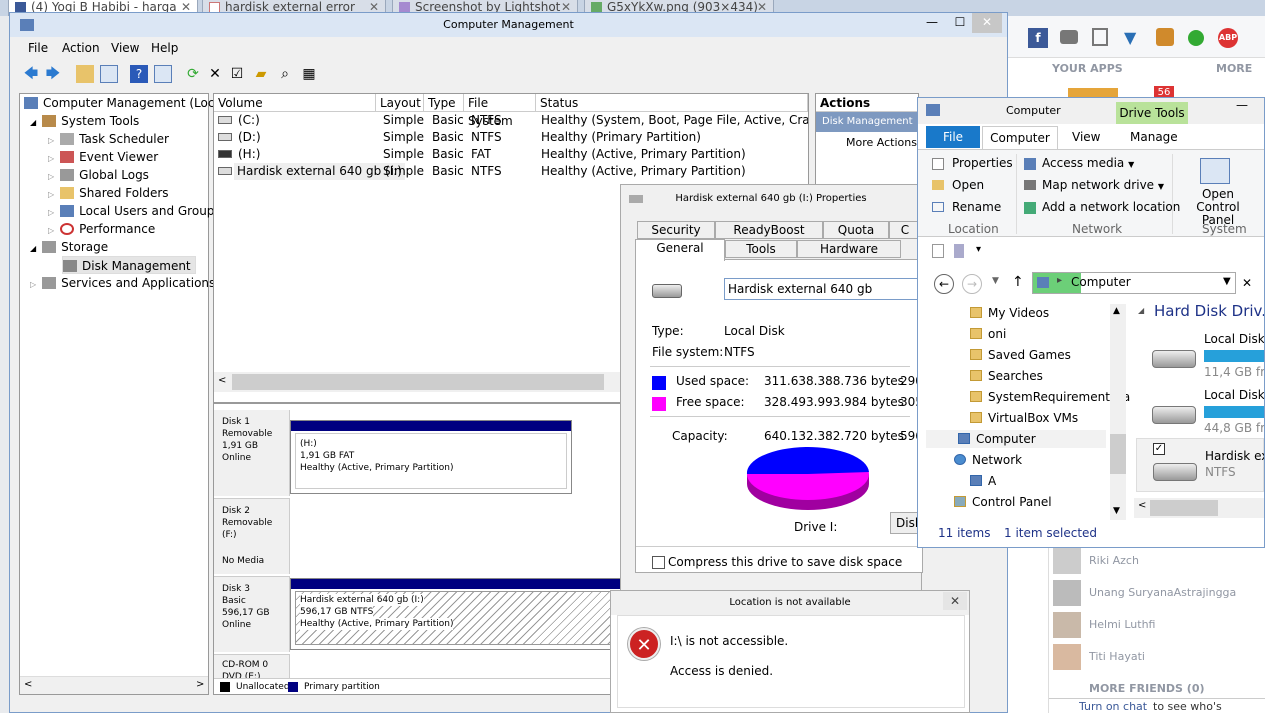  Describe the element at coordinates (69, 247) in the screenshot. I see `tree-item-storage: ◢ Storage` at that location.